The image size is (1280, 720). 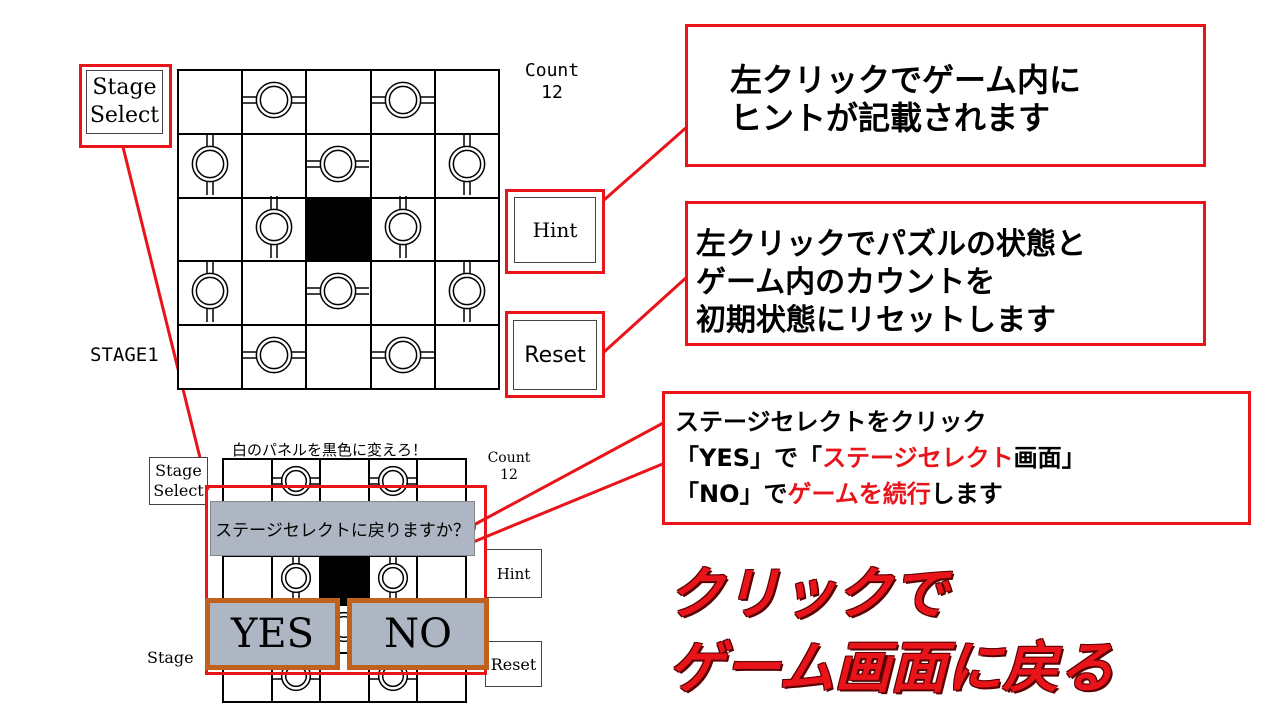 I want to click on reset-callout-line3: 初期状態にリセットします, so click(x=876, y=320).